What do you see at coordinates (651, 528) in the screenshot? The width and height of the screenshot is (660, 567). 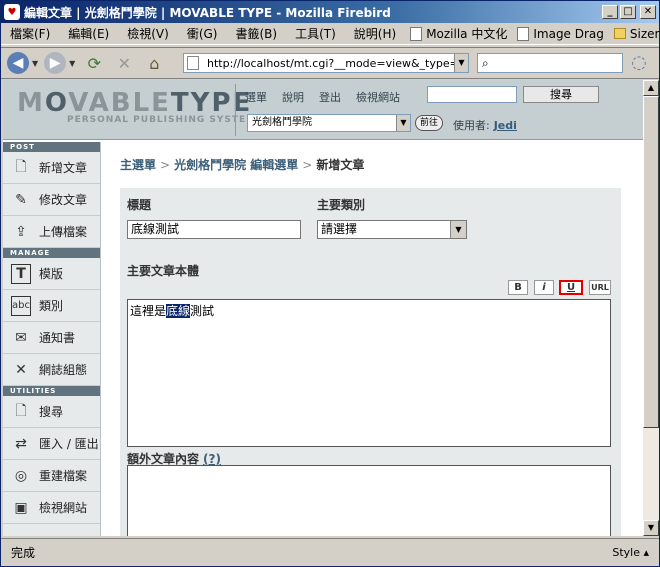 I see `scroll-down-icon: ▼` at bounding box center [651, 528].